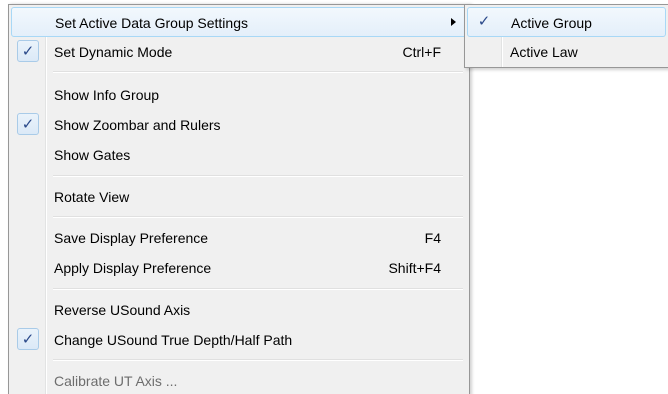 Image resolution: width=668 pixels, height=394 pixels. Describe the element at coordinates (239, 268) in the screenshot. I see `menu-item-apply-display-preference: Apply Display Preference Shift+F4` at that location.